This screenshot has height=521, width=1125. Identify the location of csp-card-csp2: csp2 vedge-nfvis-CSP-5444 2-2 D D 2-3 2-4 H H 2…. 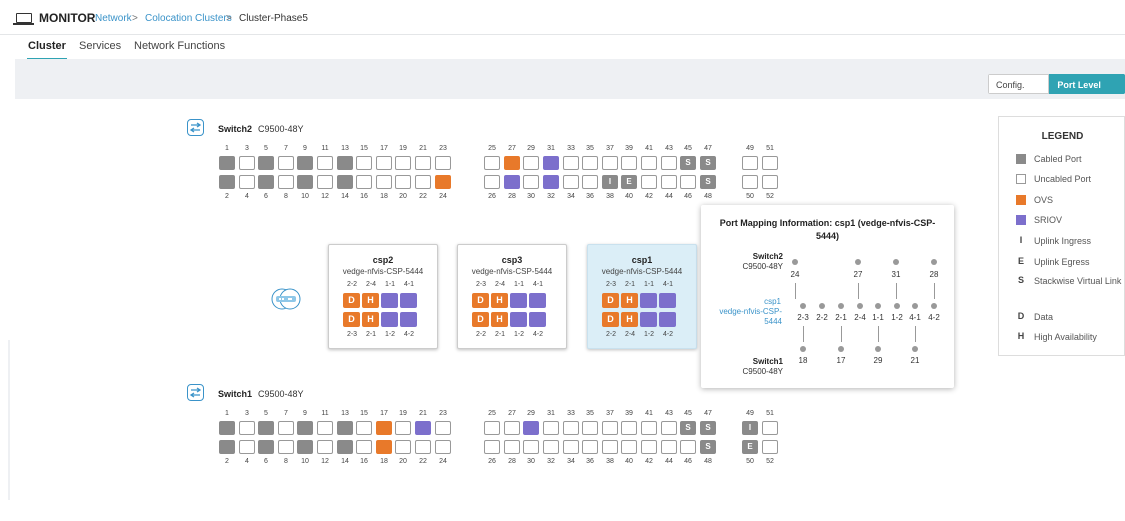
(383, 296).